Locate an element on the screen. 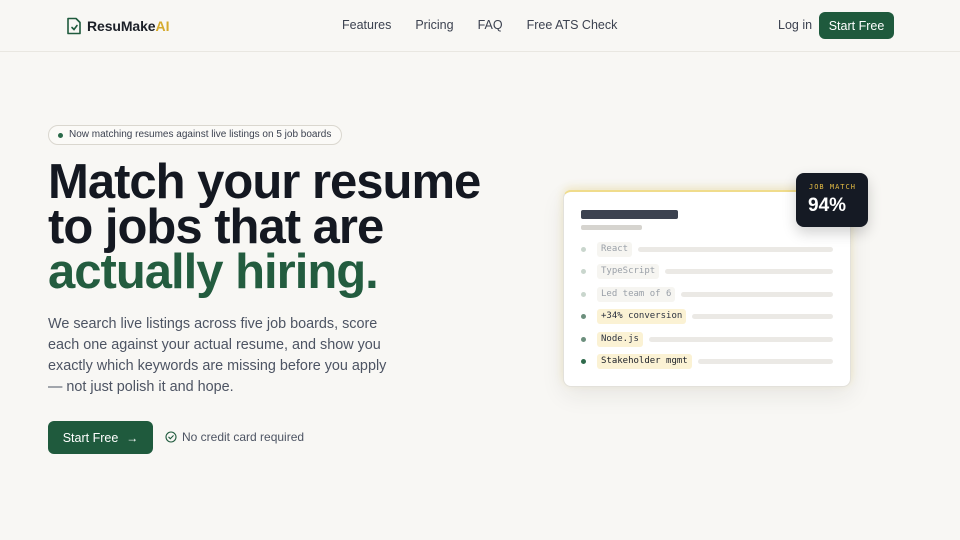 The height and width of the screenshot is (540, 960). logo: ResuMake AI is located at coordinates (117, 26).